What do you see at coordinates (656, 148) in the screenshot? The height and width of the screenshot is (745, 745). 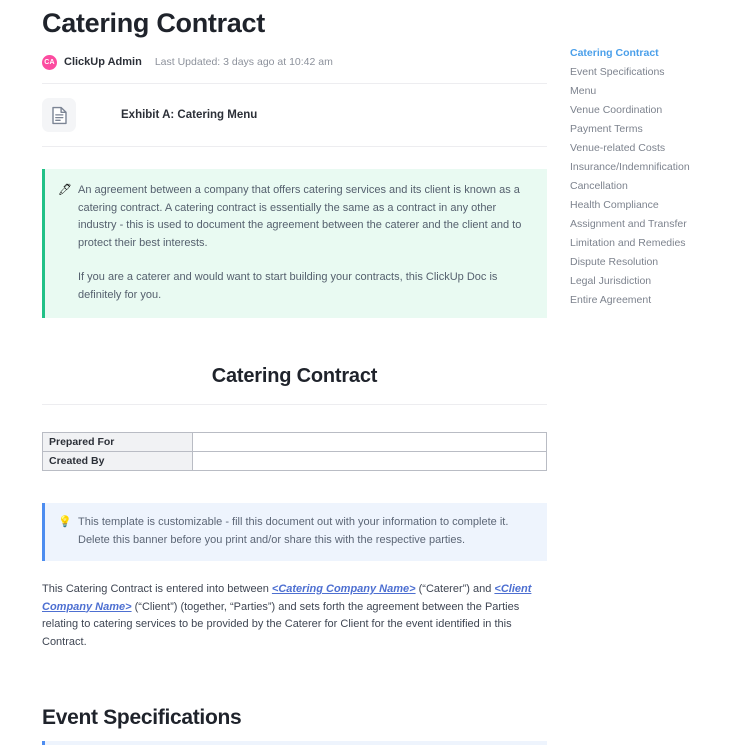 I see `toc-item-venue-related-costs: Venue-related Costs` at bounding box center [656, 148].